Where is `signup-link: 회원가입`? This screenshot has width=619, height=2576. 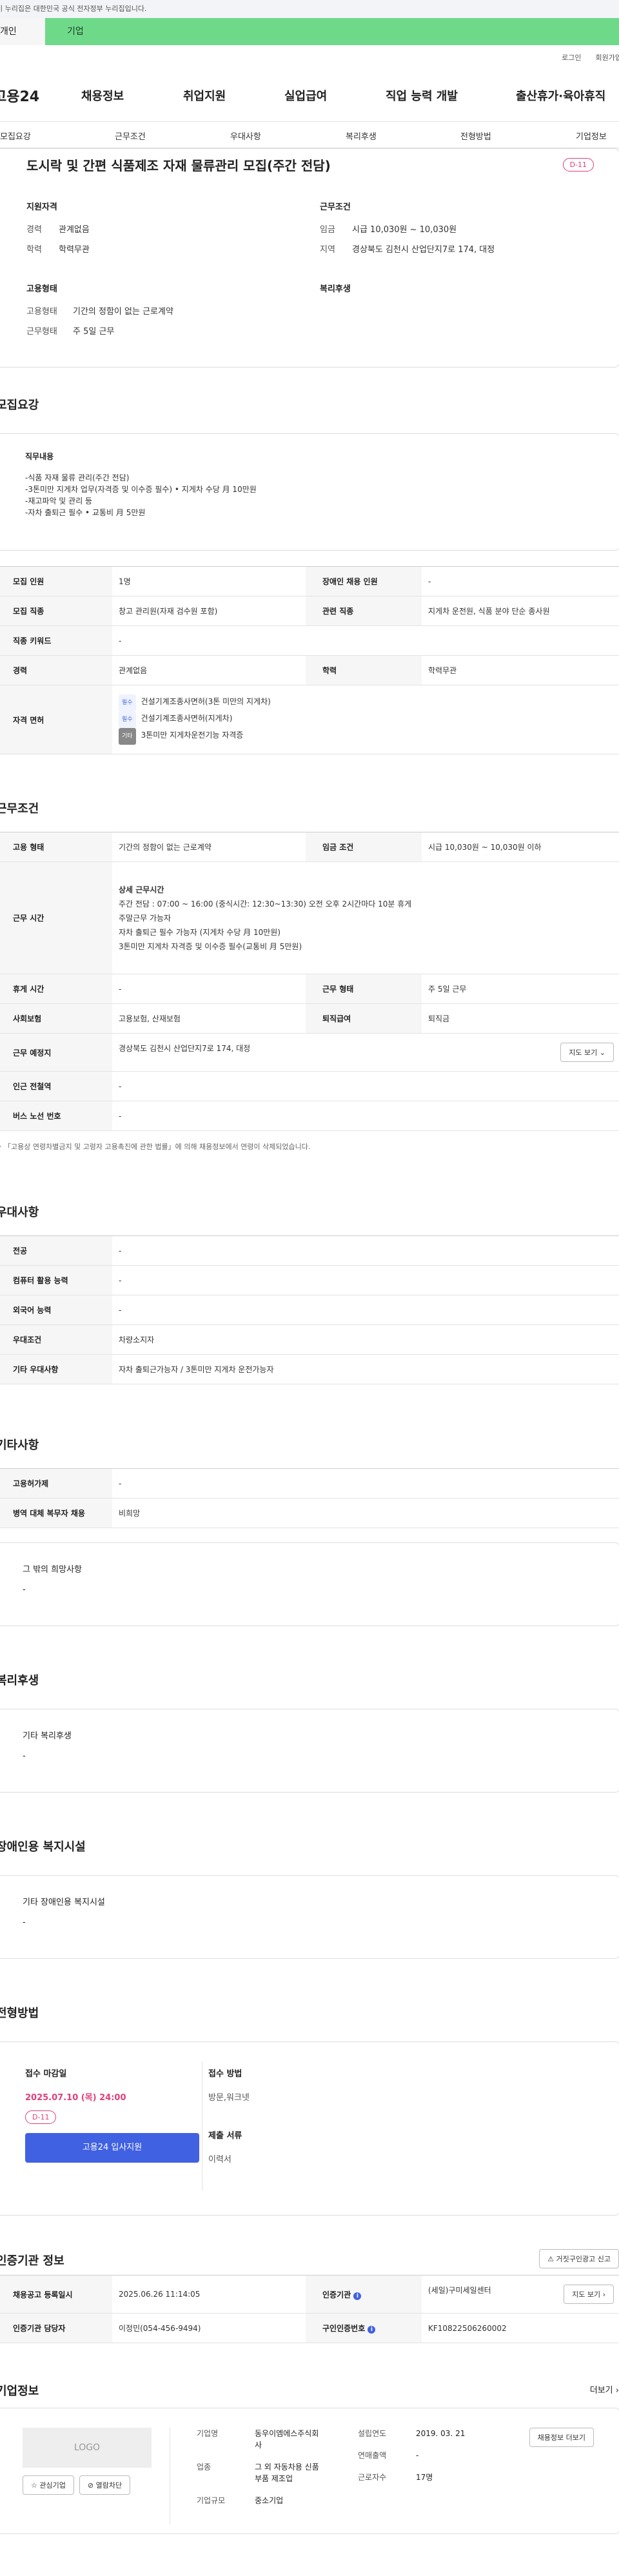 signup-link: 회원가입 is located at coordinates (607, 57).